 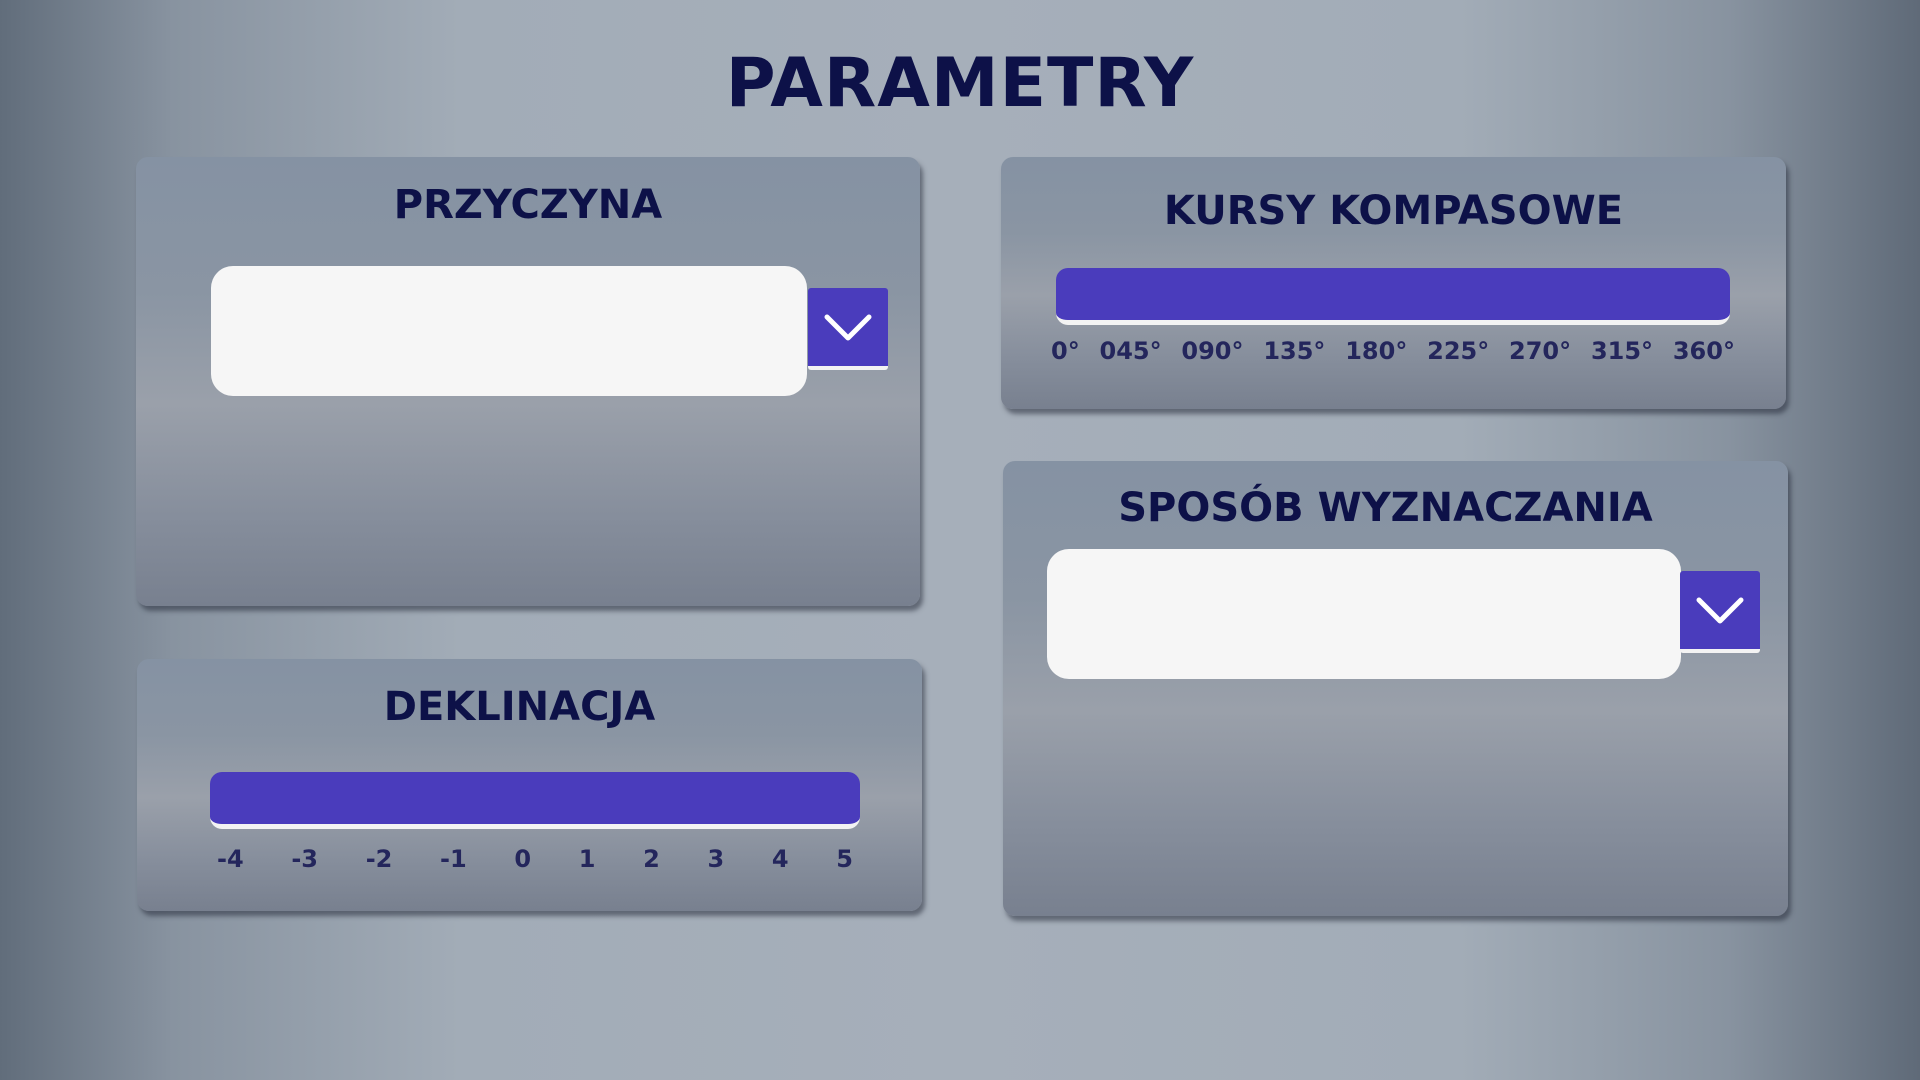 I want to click on tick-label: 3, so click(x=716, y=859).